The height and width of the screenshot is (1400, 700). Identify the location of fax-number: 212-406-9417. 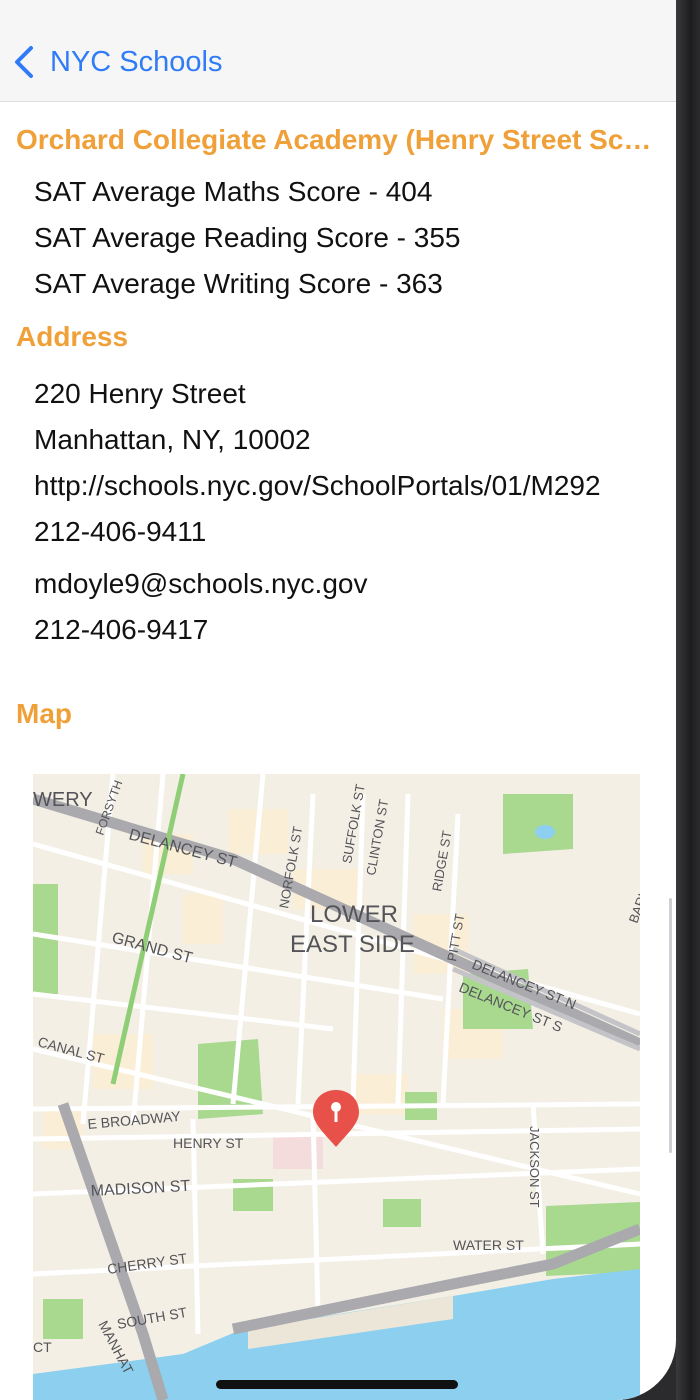
(346, 630).